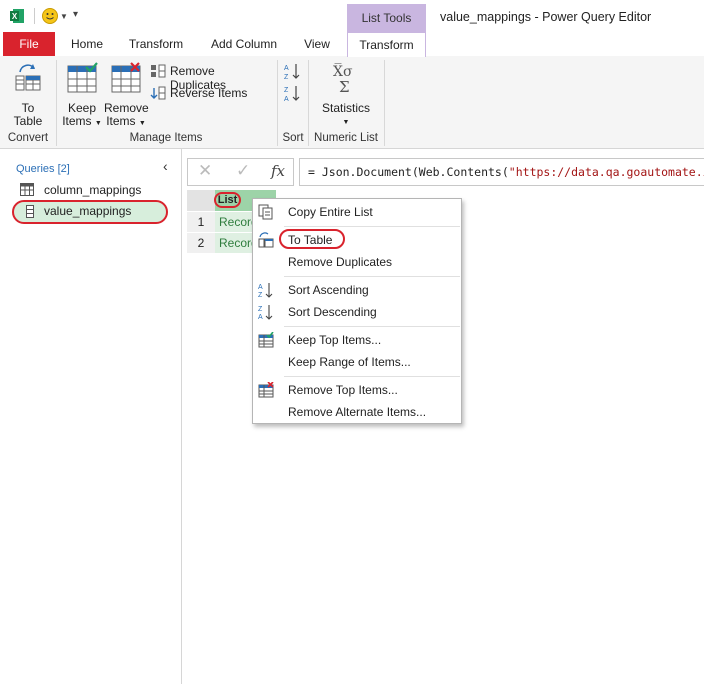 This screenshot has width=704, height=684. What do you see at coordinates (546, 17) in the screenshot?
I see `window-title: value_mappings - Power Query Editor` at bounding box center [546, 17].